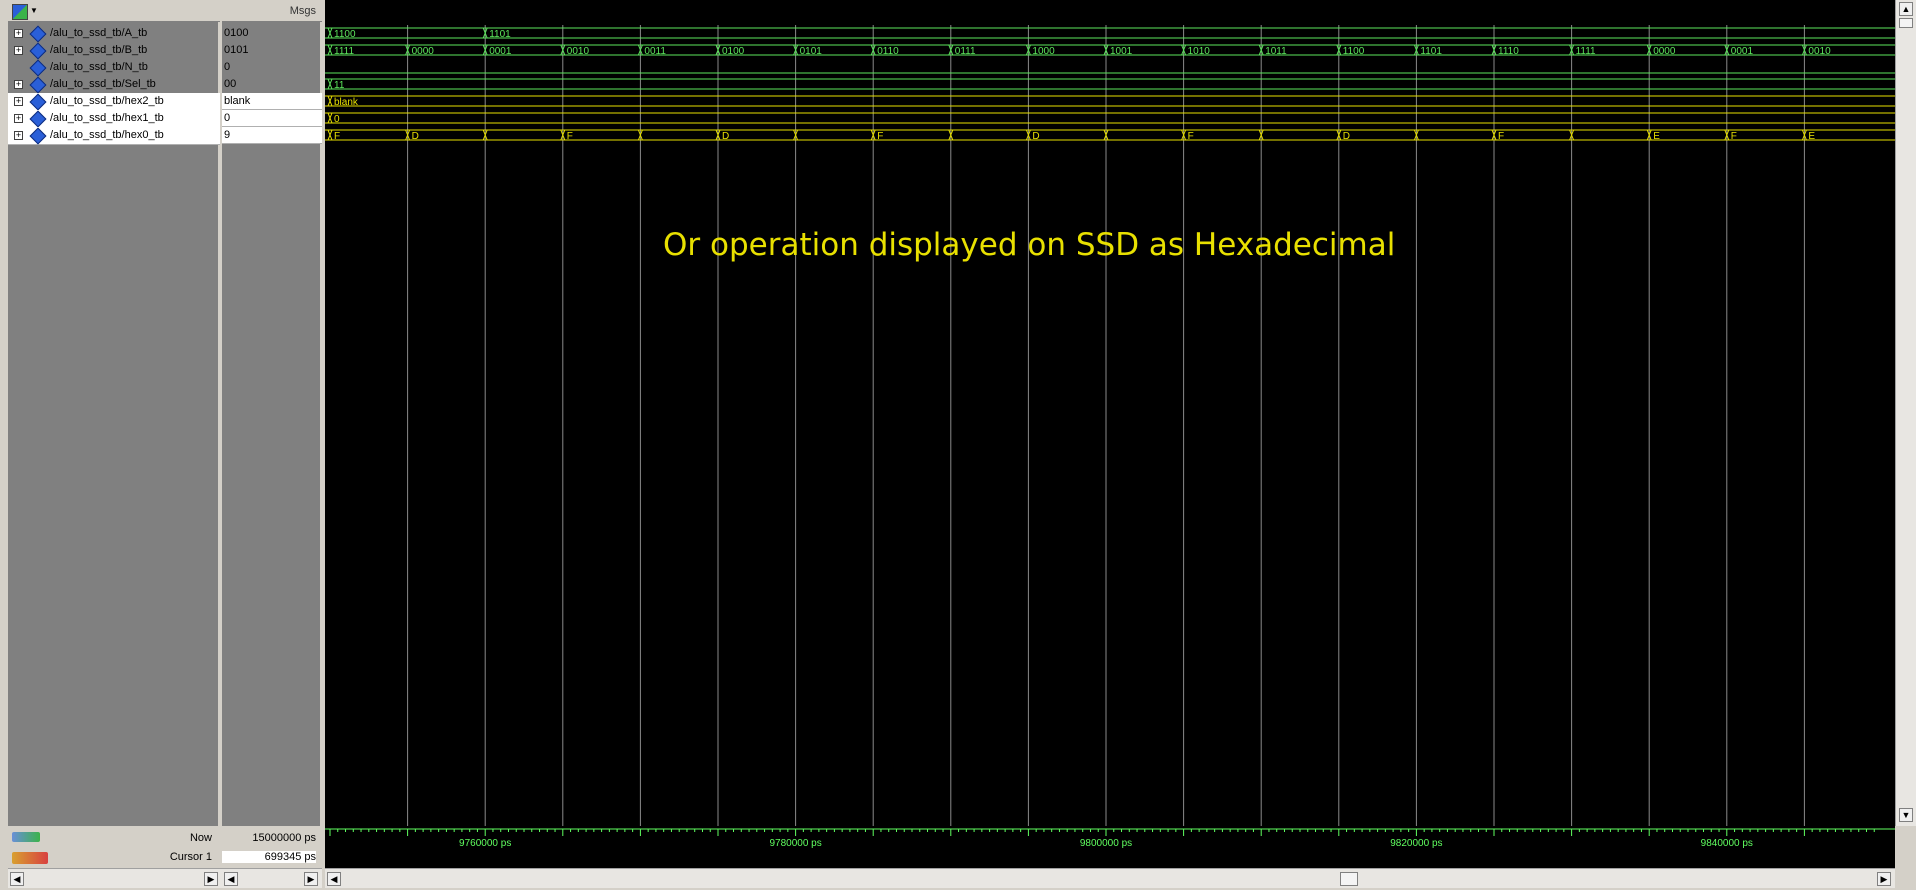 Image resolution: width=1916 pixels, height=890 pixels. Describe the element at coordinates (107, 118) in the screenshot. I see `signal-name: /alu_to_ssd_tb/hex1_tb` at that location.